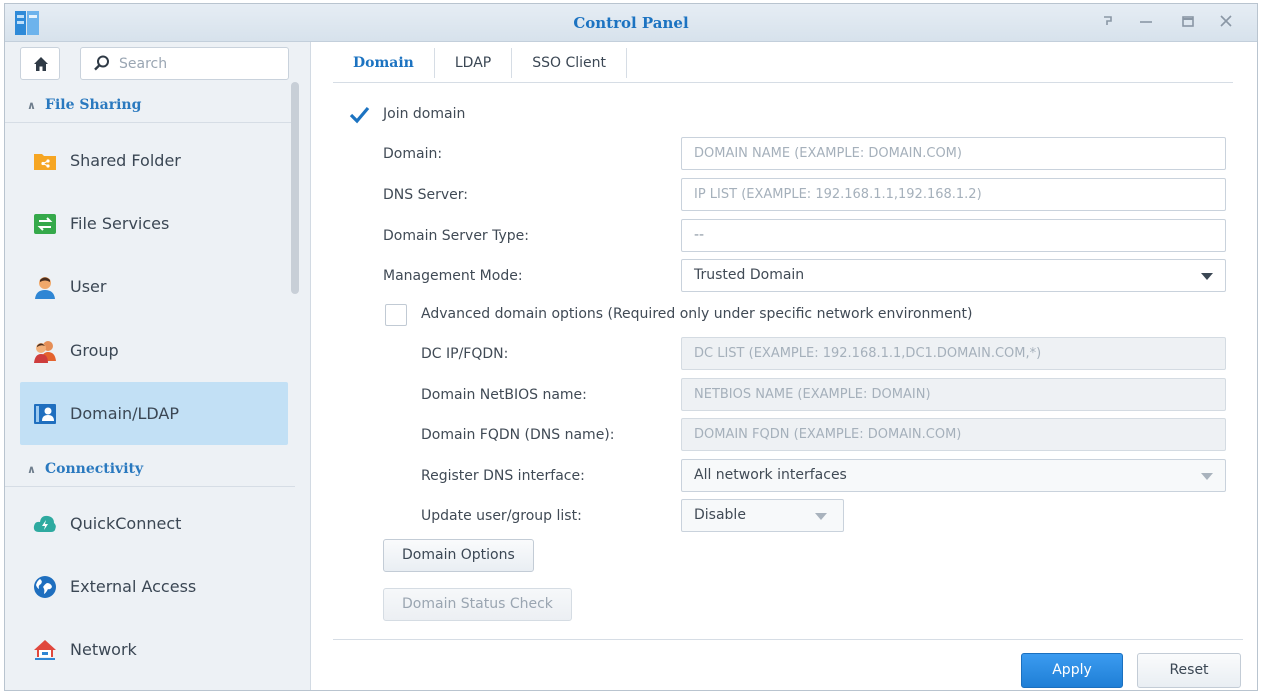 The height and width of the screenshot is (695, 1262). Describe the element at coordinates (453, 276) in the screenshot. I see `management-mode-label: Management Mode:` at that location.